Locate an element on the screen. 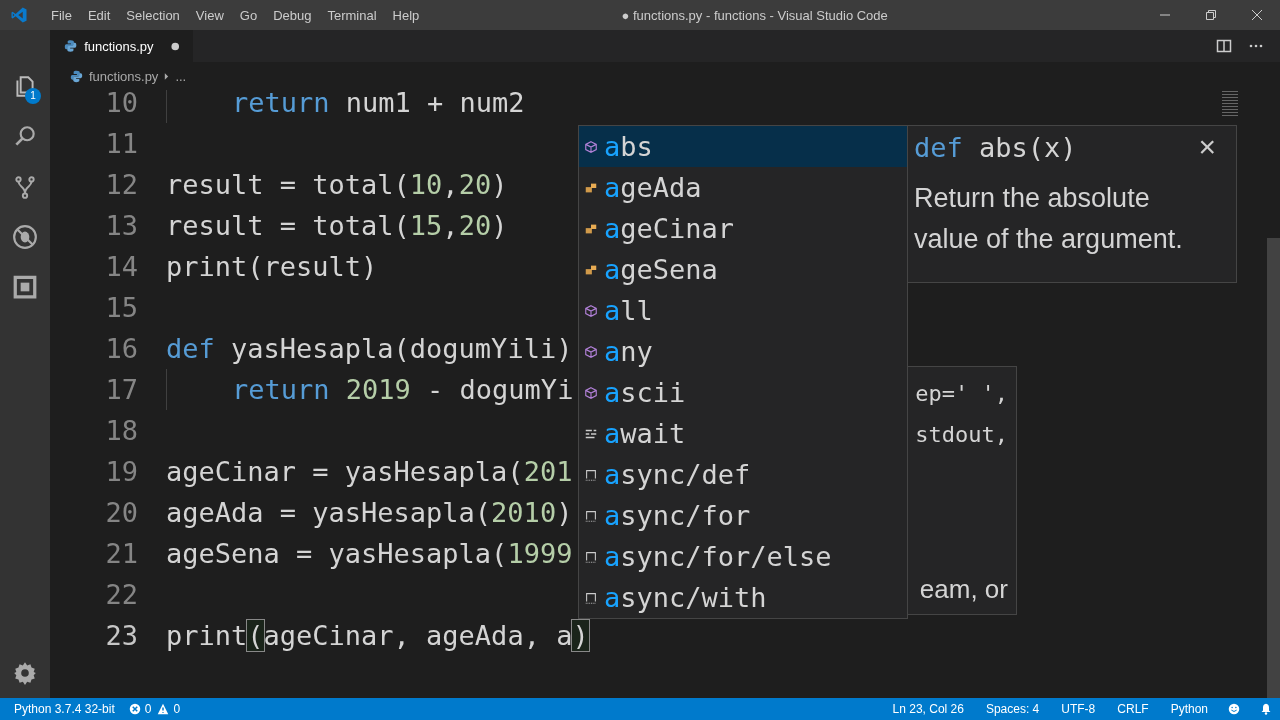 The image size is (1280, 720). code-token: 2010 is located at coordinates (524, 512).